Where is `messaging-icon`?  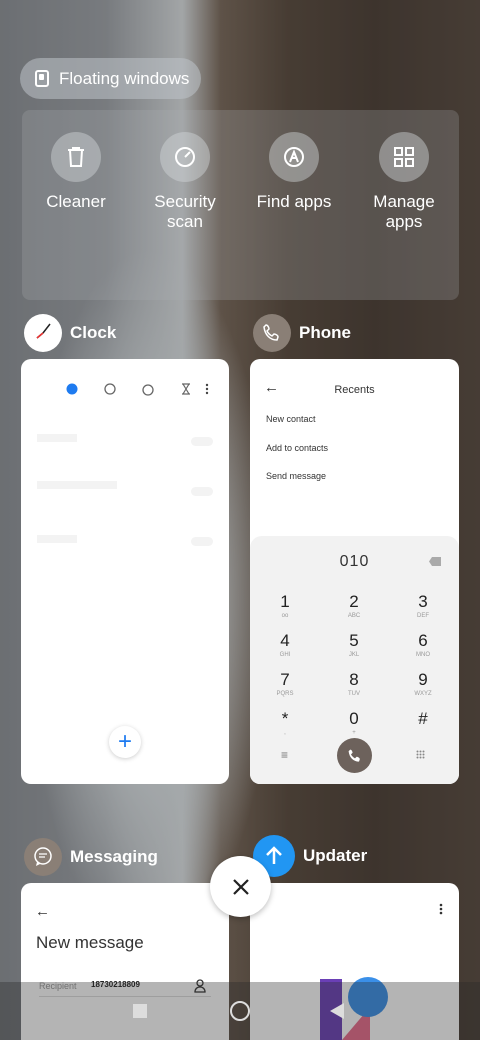 messaging-icon is located at coordinates (43, 857).